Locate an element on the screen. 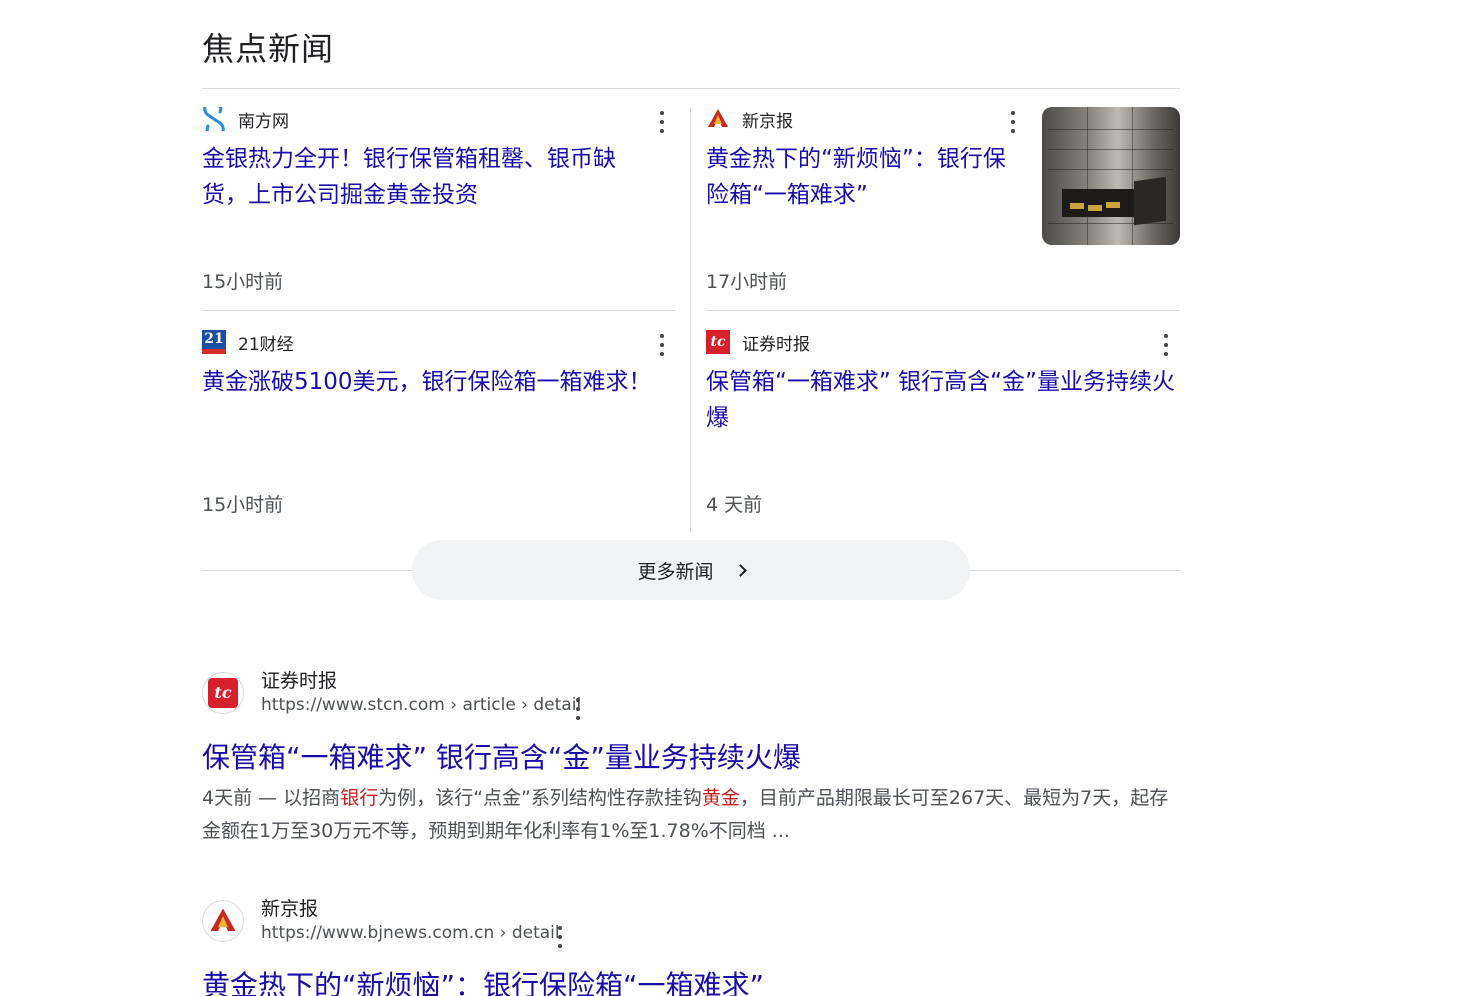 The image size is (1464, 996). result-url: https://www.stcn.com › article › detail is located at coordinates (421, 705).